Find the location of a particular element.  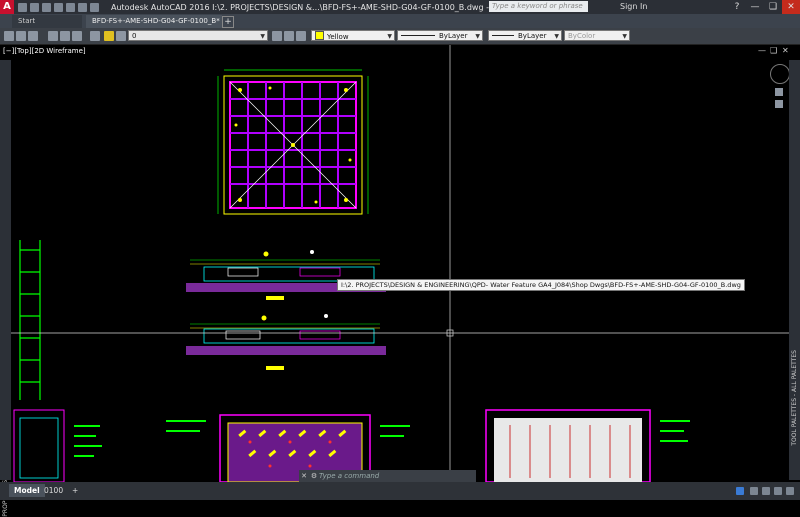

layer-properties-icon is located at coordinates (95, 36).